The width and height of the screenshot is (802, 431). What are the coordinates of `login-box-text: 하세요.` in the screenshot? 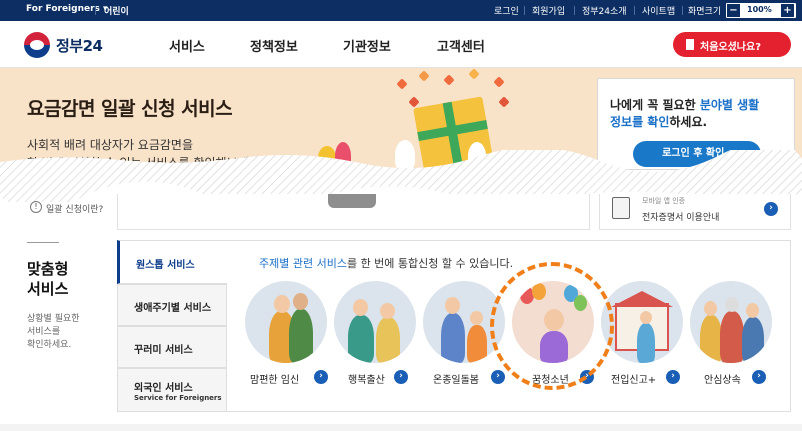 It's located at (688, 122).